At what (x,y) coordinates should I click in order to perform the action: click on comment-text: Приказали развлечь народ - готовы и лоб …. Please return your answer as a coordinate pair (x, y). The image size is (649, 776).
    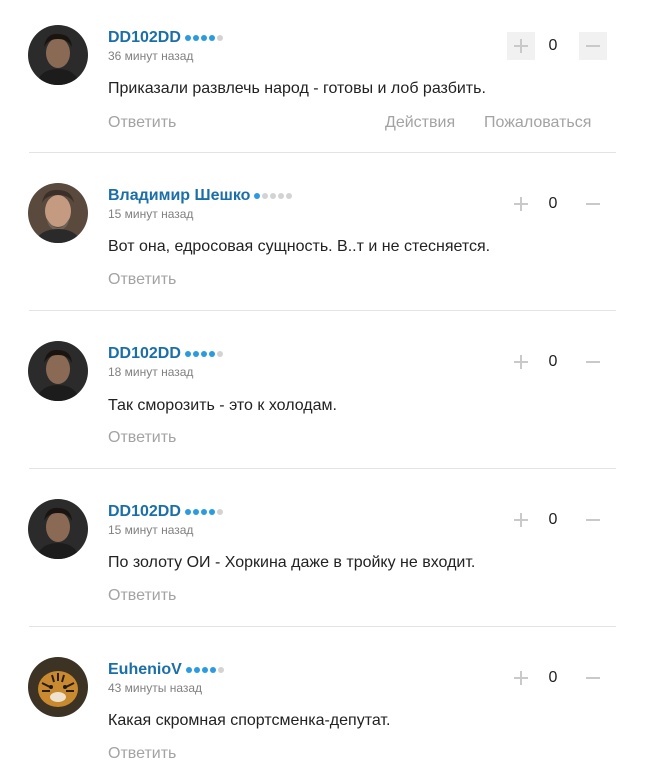
    Looking at the image, I should click on (297, 88).